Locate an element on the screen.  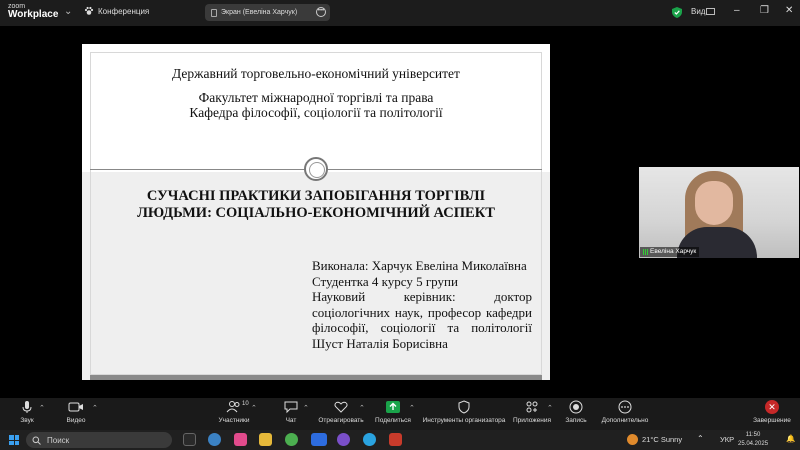
meeting-menu: Конференция is located at coordinates (116, 11).